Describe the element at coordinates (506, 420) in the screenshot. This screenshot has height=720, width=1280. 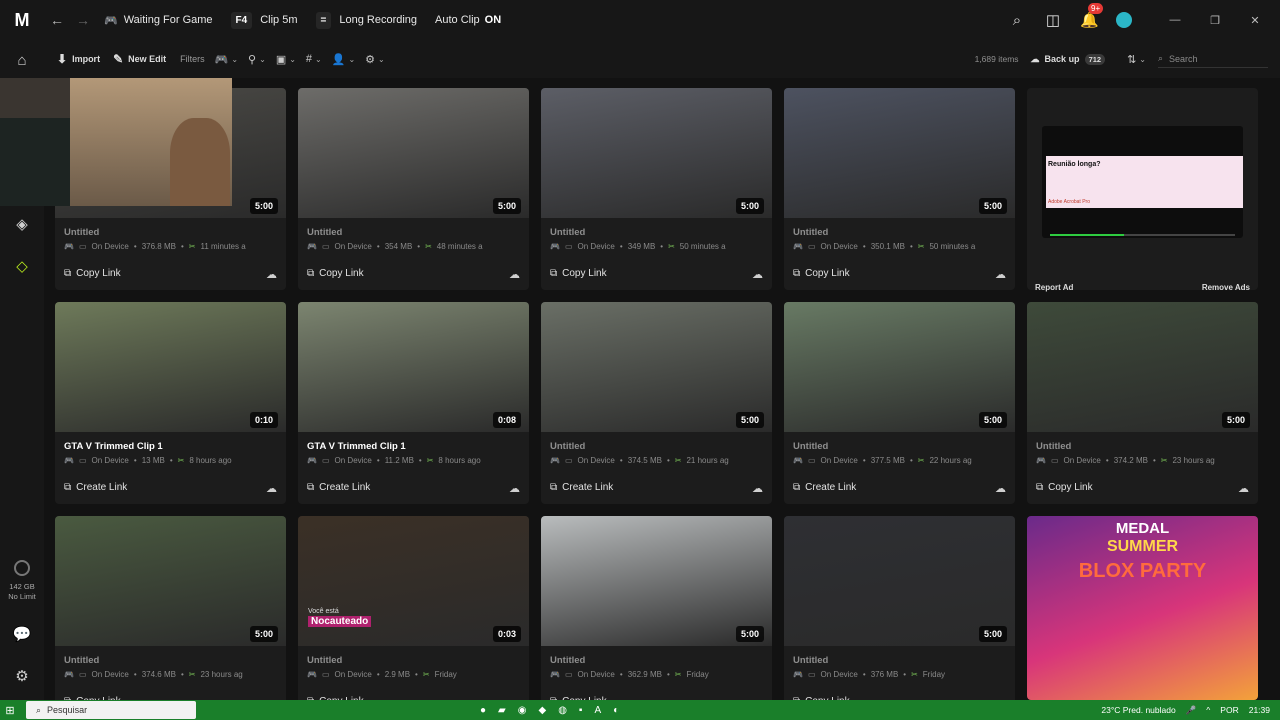
I see `clip-duration: 0:08` at that location.